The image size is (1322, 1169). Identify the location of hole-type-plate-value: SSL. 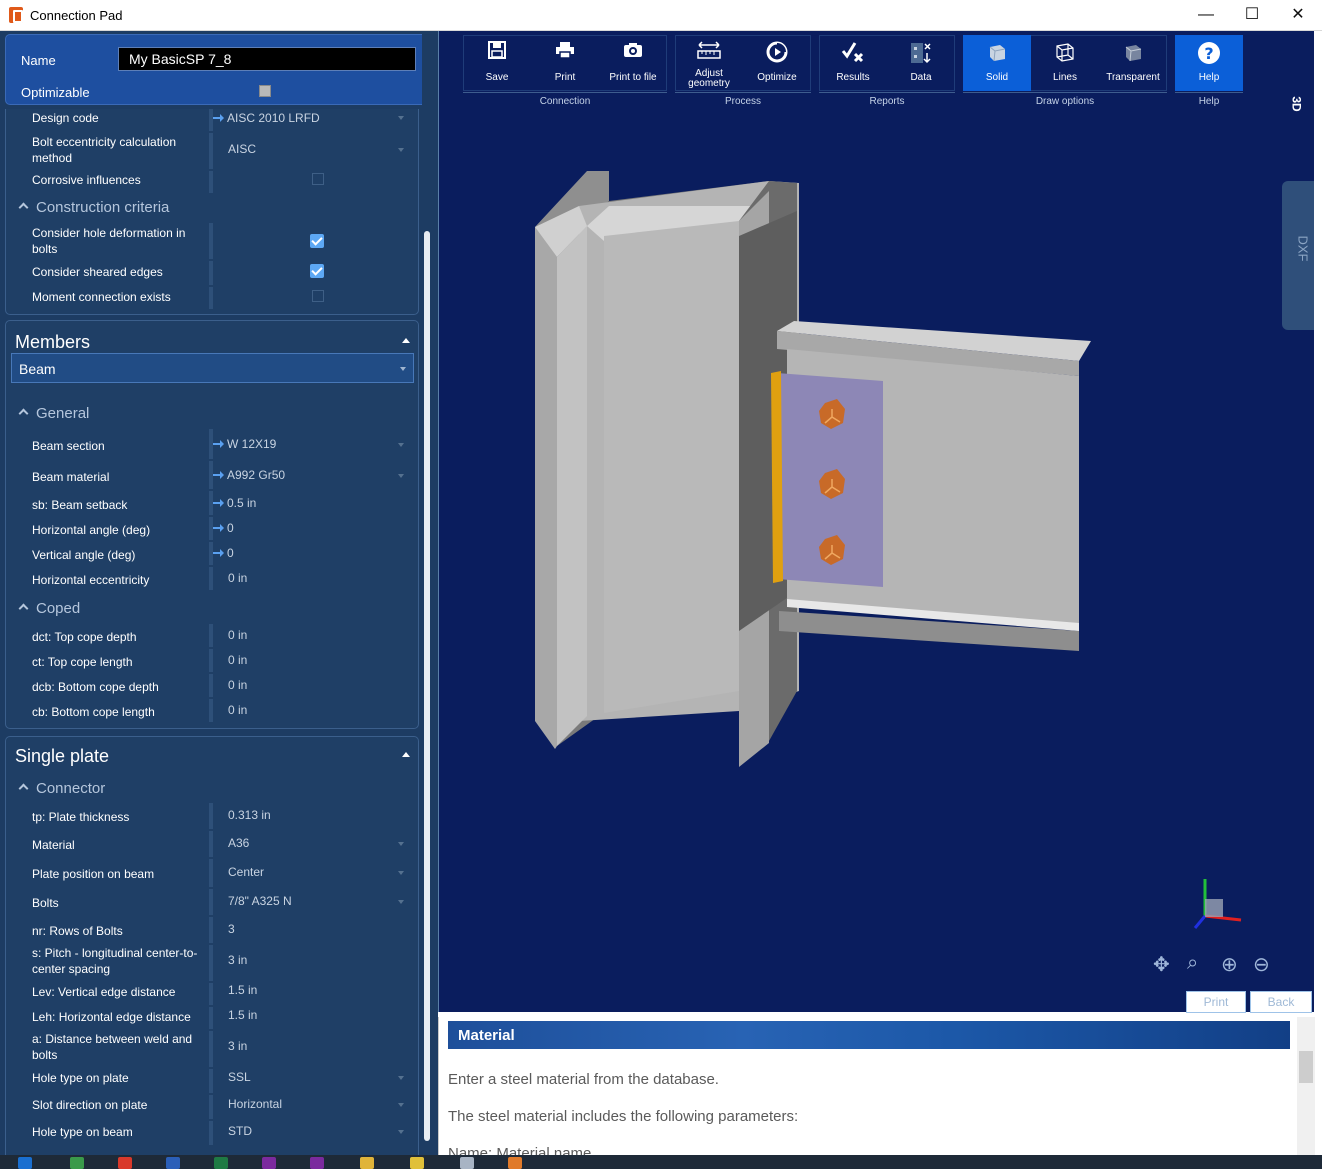
(239, 1077).